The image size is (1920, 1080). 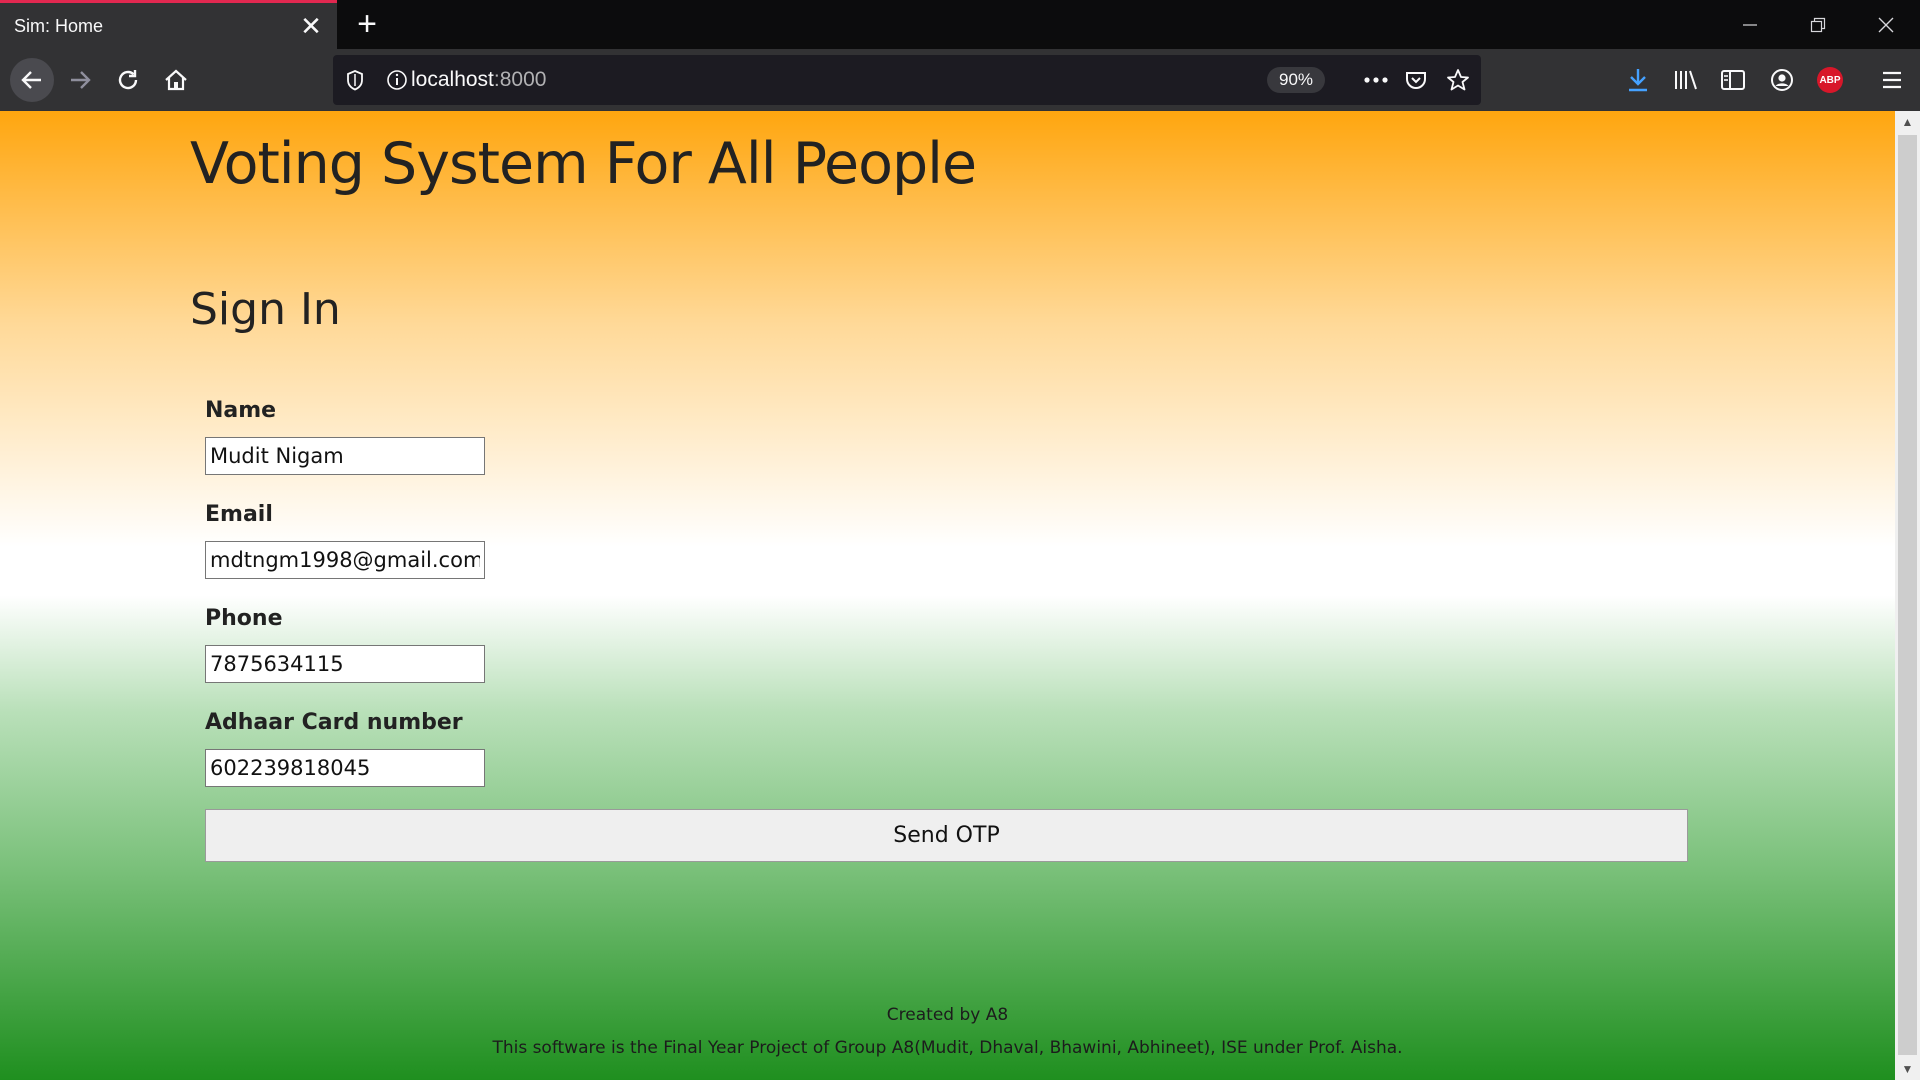 What do you see at coordinates (946, 835) in the screenshot?
I see `send-otp-button: Send OTP` at bounding box center [946, 835].